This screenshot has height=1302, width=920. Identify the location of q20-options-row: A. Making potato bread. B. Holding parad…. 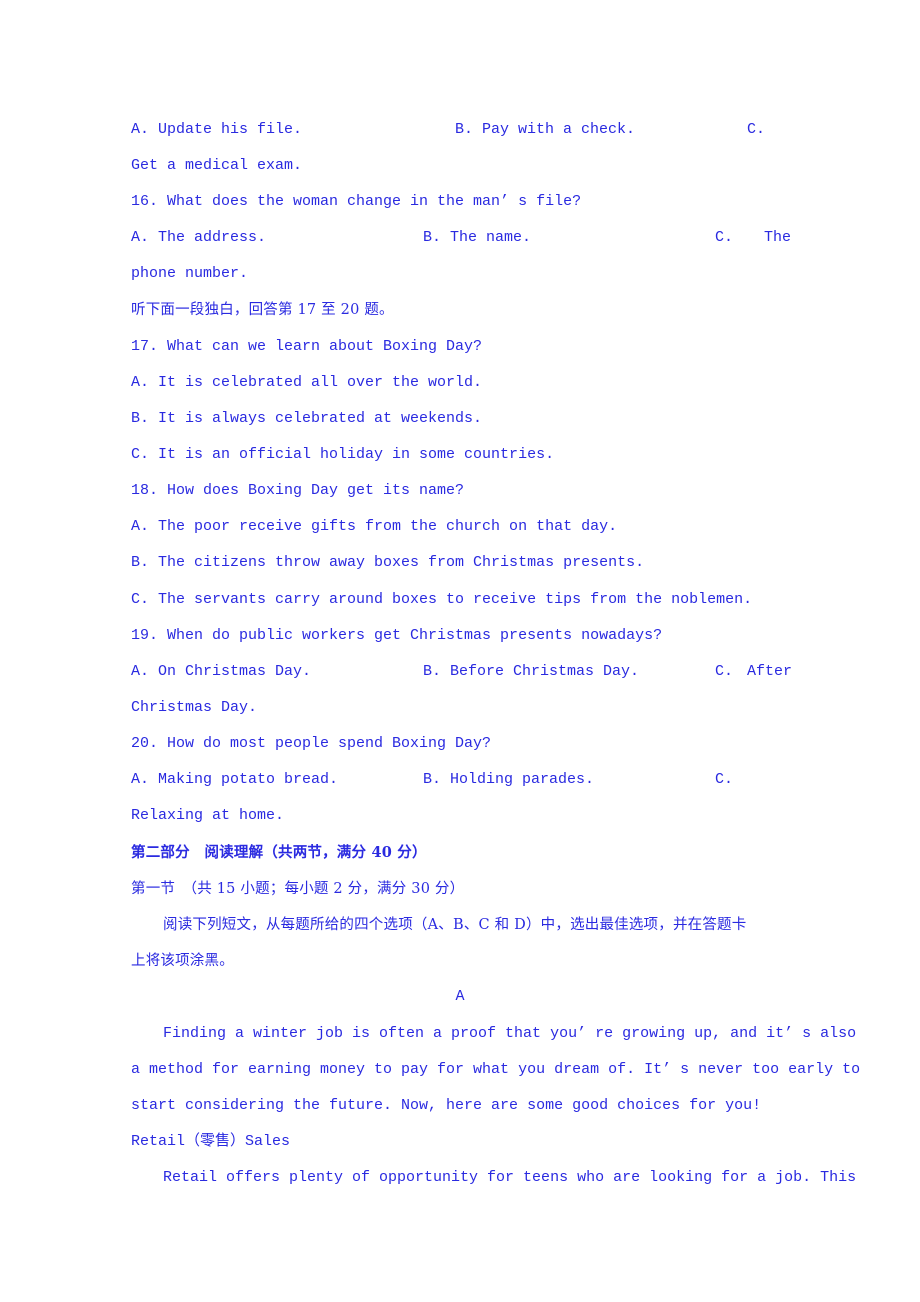
(460, 780).